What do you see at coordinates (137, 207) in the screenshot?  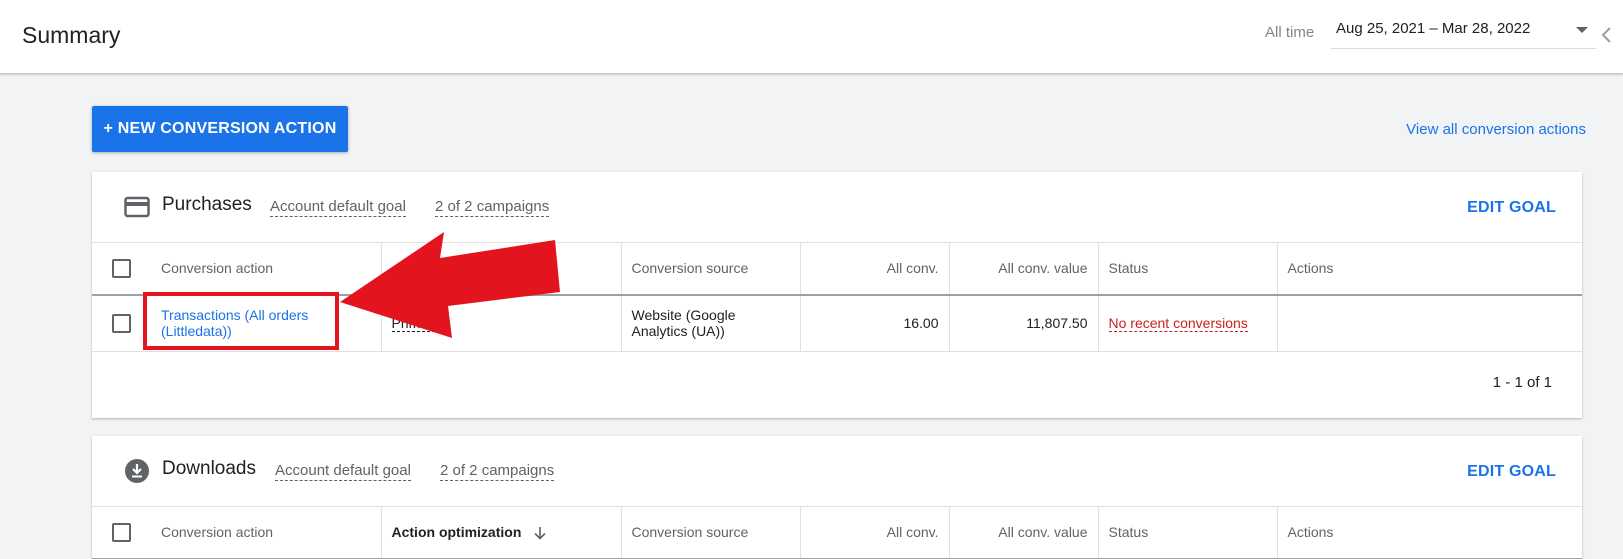 I see `credit-card-icon` at bounding box center [137, 207].